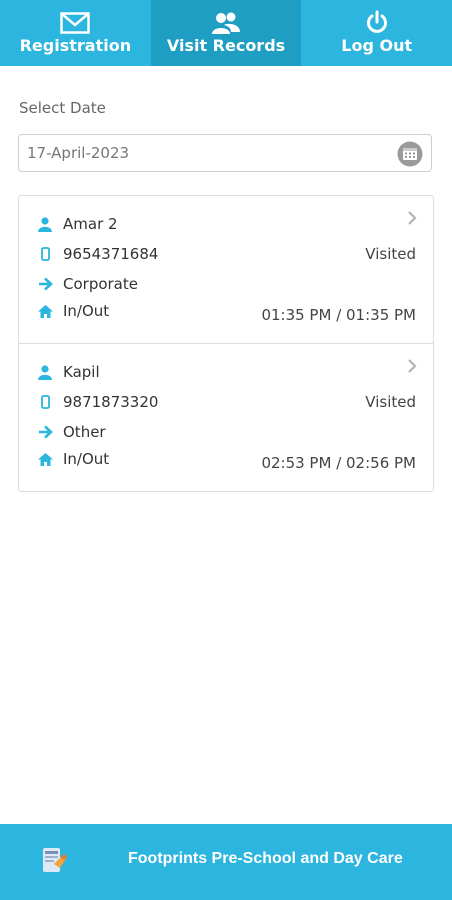 This screenshot has width=452, height=900. I want to click on inout-times: 02:53 PM / 02:56 PM, so click(338, 463).